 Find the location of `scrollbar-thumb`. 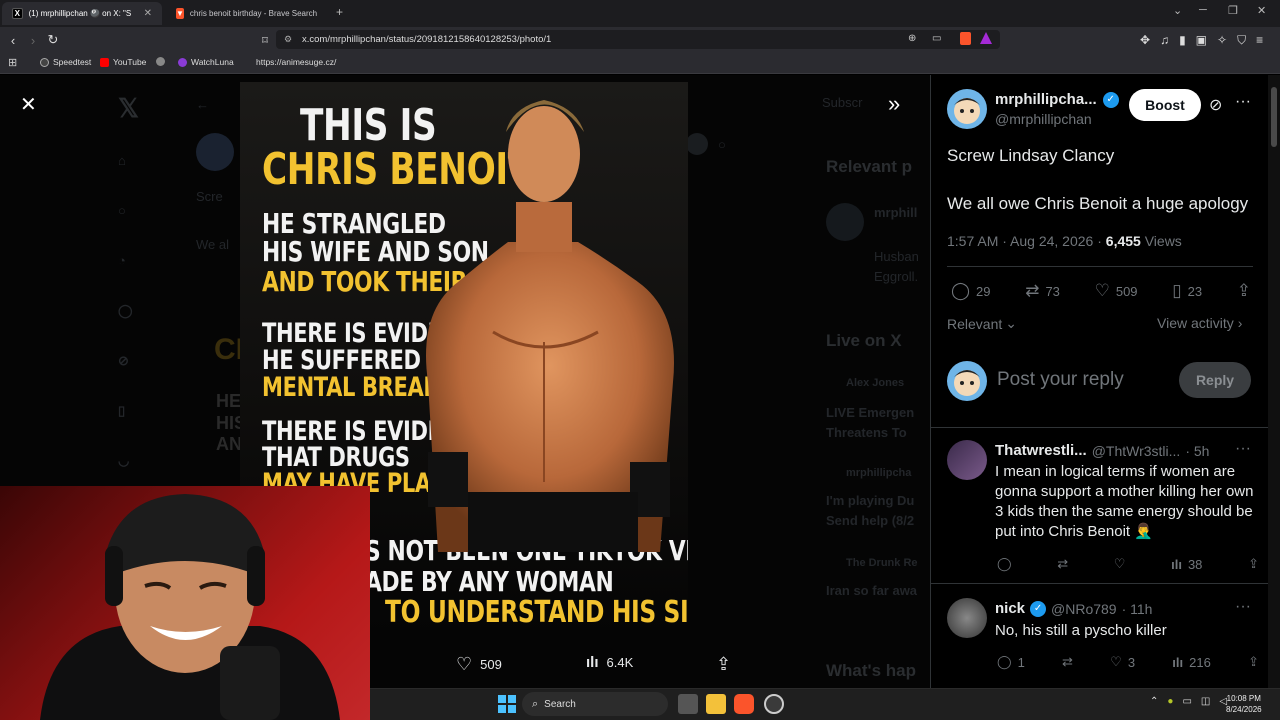

scrollbar-thumb is located at coordinates (1274, 117).